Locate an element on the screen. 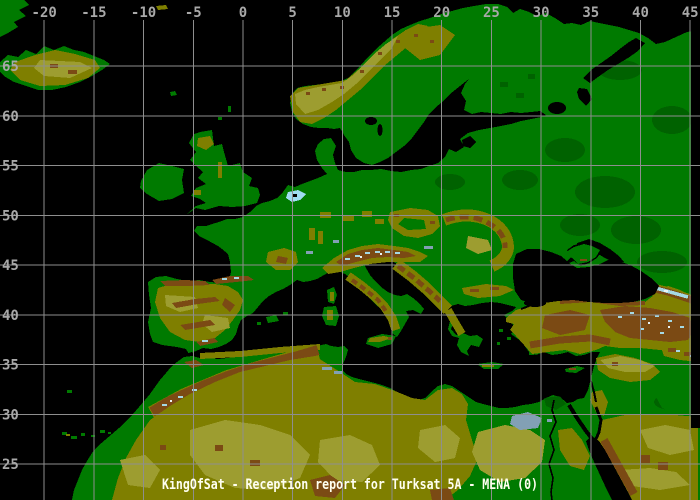  lake-vanern is located at coordinates (371, 121).